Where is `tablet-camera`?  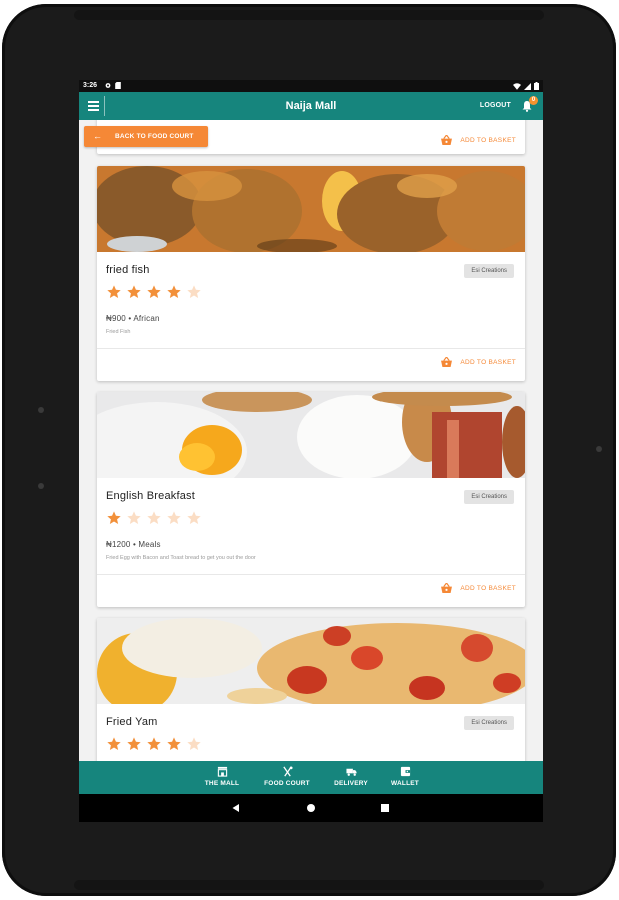
tablet-camera is located at coordinates (599, 449).